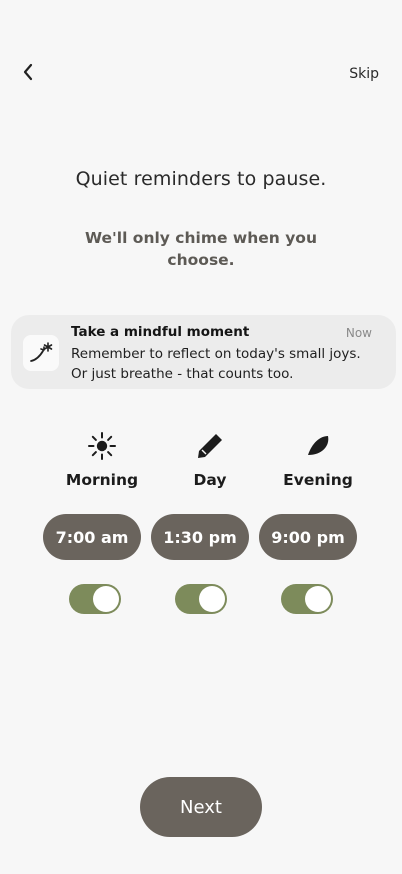 Image resolution: width=402 pixels, height=874 pixels. What do you see at coordinates (102, 446) in the screenshot?
I see `sun-icon` at bounding box center [102, 446].